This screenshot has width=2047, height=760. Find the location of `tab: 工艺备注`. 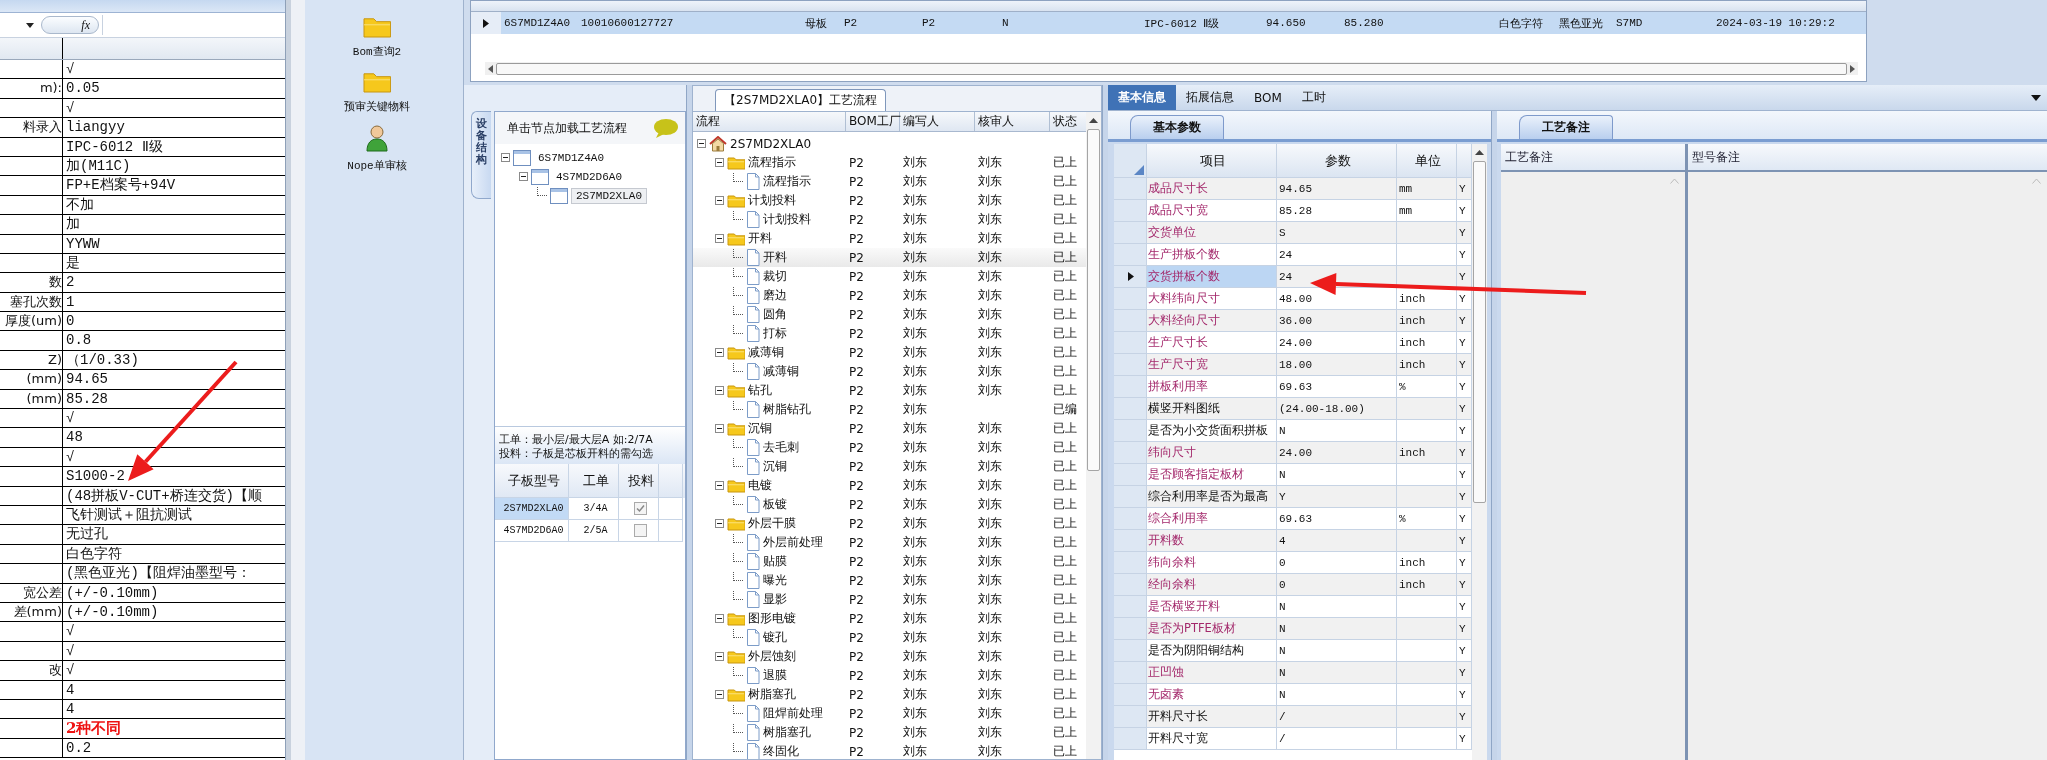

tab: 工艺备注 is located at coordinates (1566, 127).